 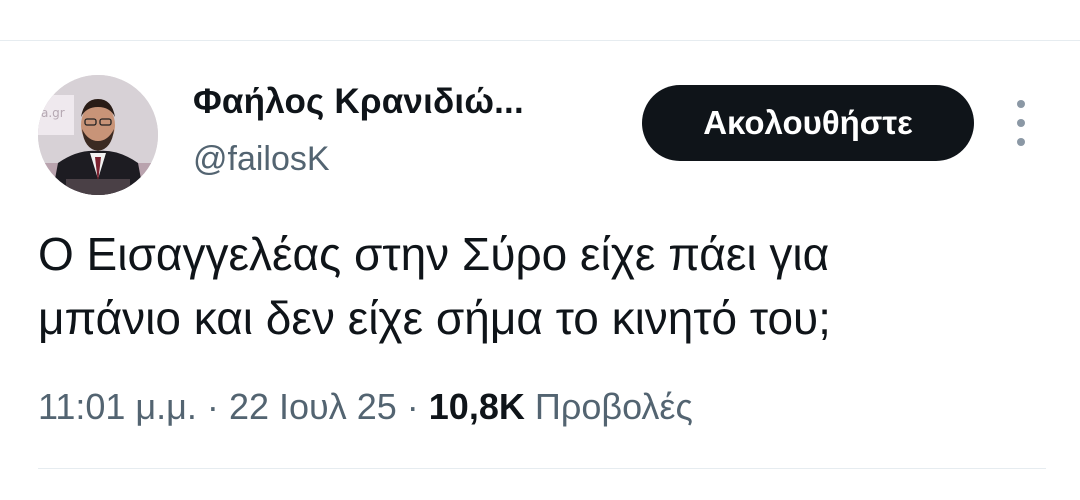 What do you see at coordinates (117, 406) in the screenshot?
I see `tweet-time: 11:01 μ.μ.` at bounding box center [117, 406].